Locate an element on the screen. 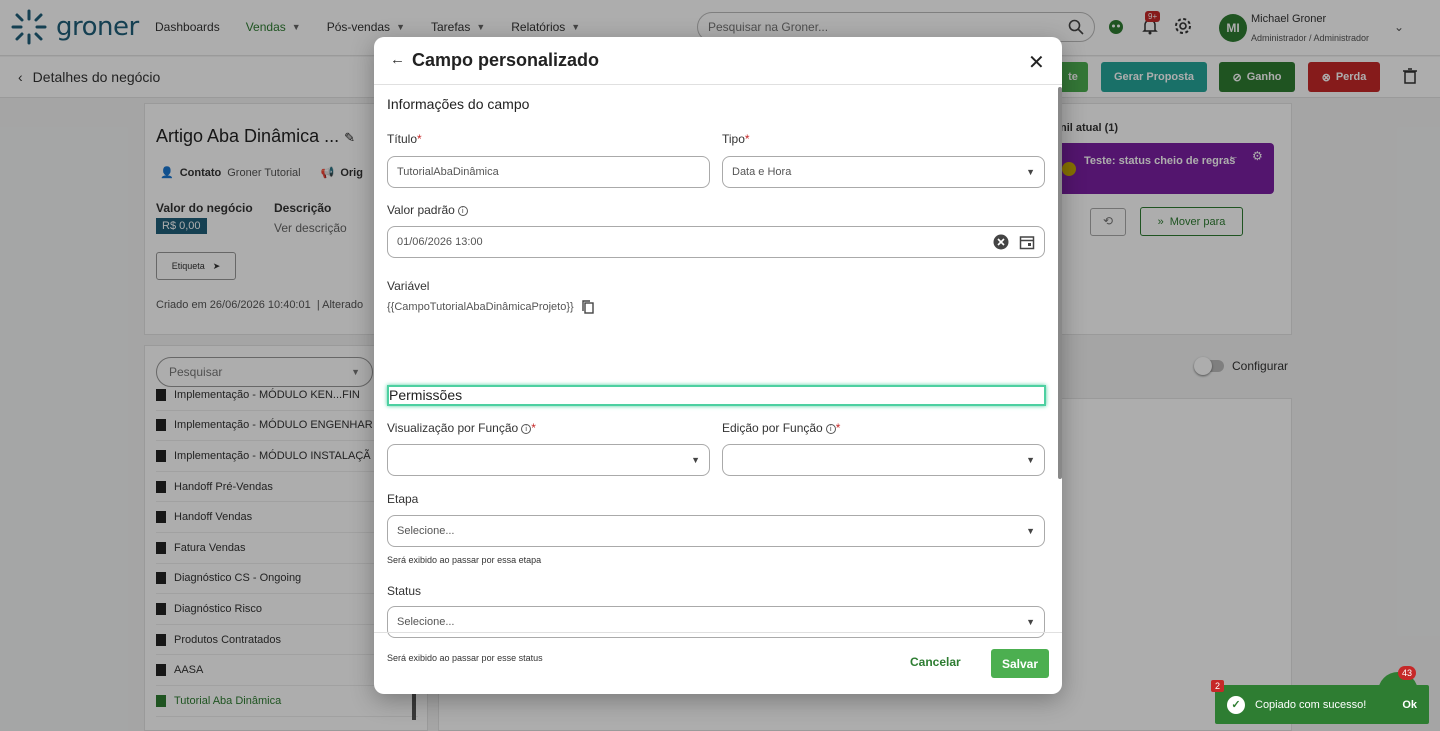 The image size is (1440, 731). modal-footer: Cancelar Salvar is located at coordinates (718, 663).